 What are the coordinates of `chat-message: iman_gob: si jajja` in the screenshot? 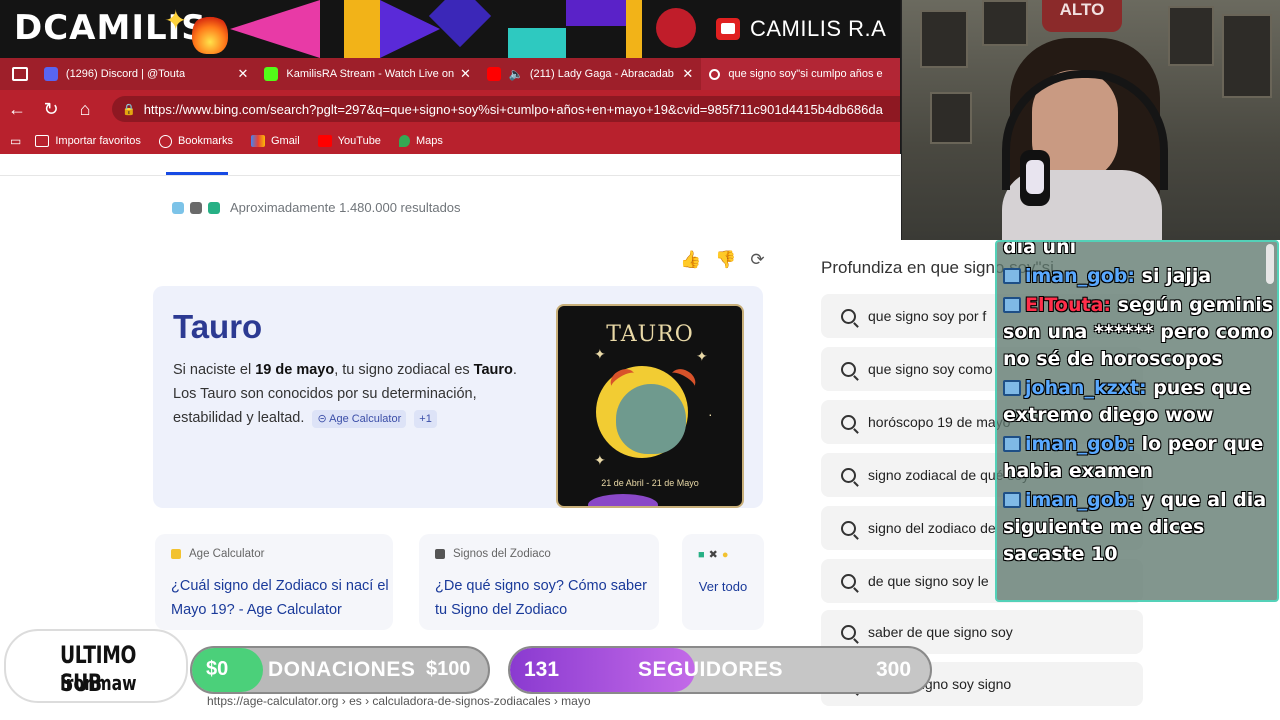 It's located at (1139, 276).